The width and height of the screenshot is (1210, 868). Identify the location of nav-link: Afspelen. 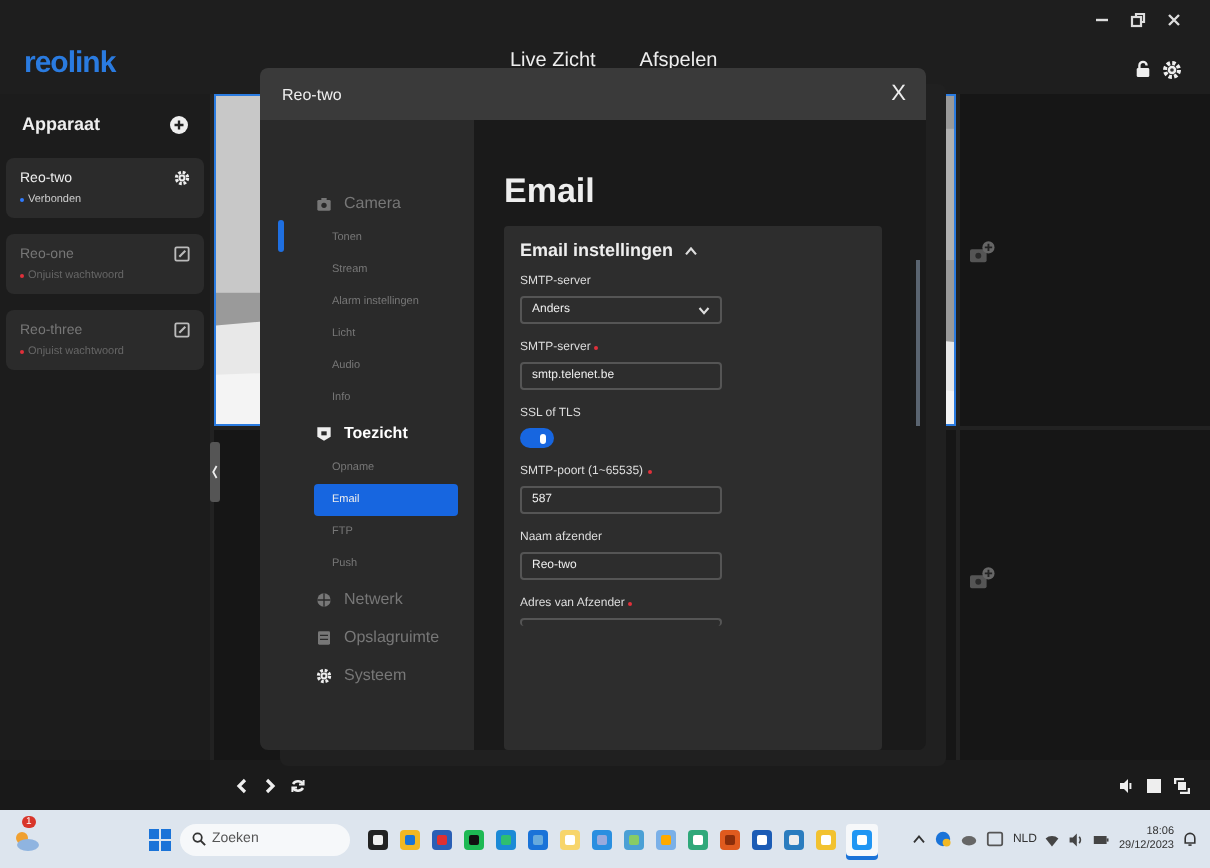
(678, 61).